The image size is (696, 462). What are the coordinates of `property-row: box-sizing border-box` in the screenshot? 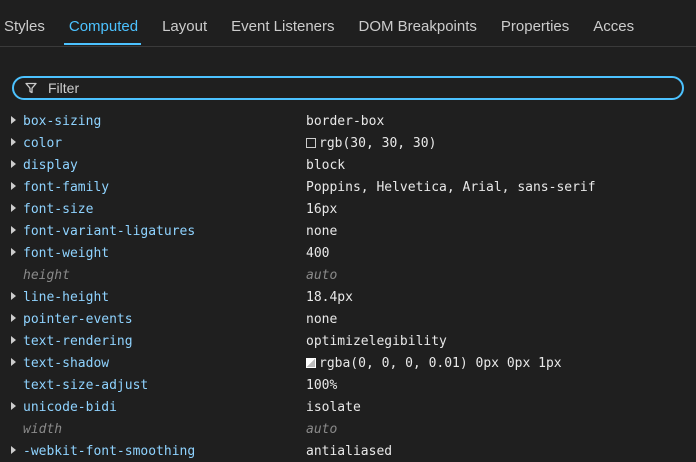 It's located at (348, 121).